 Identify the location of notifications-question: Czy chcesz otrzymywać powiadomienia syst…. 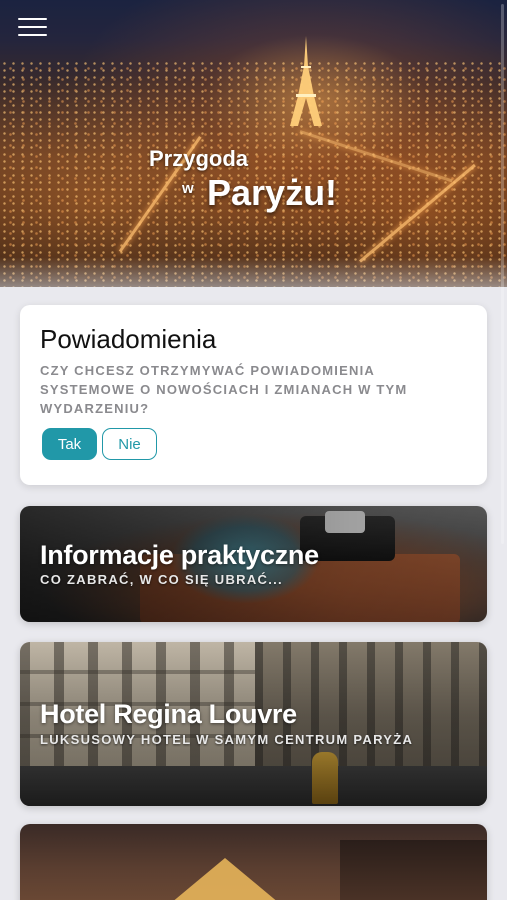
(224, 389).